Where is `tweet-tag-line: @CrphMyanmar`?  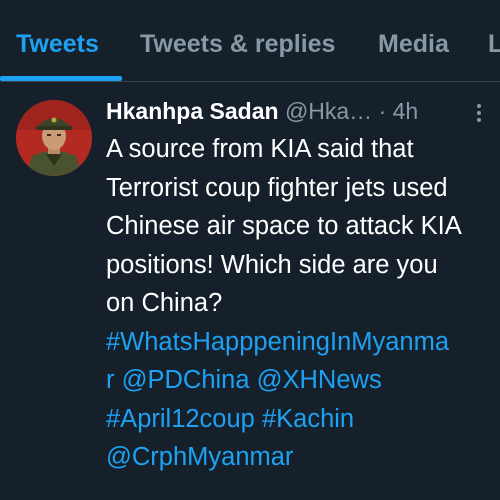 tweet-tag-line: @CrphMyanmar is located at coordinates (296, 457).